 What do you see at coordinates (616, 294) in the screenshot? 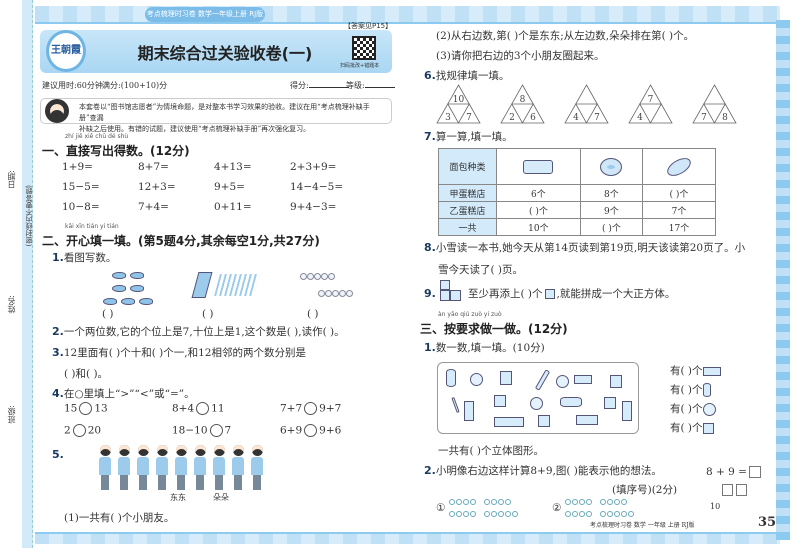
I see `question-text: ,就能拼成一个大正方体。` at bounding box center [616, 294].